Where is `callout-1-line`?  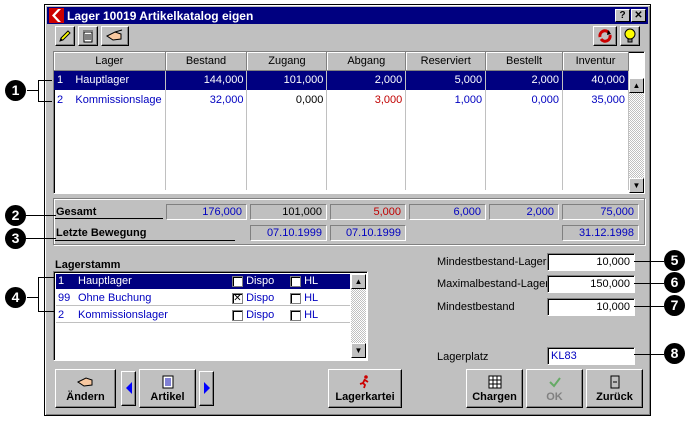 callout-1-line is located at coordinates (33, 90).